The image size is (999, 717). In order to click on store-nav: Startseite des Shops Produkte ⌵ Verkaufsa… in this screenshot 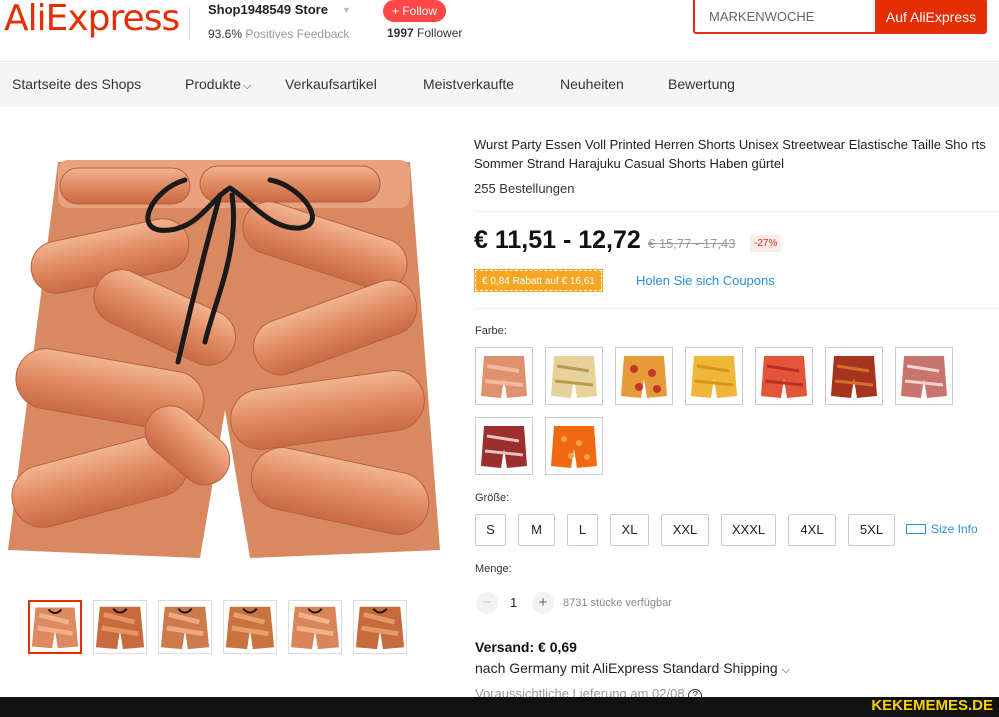, I will do `click(499, 85)`.